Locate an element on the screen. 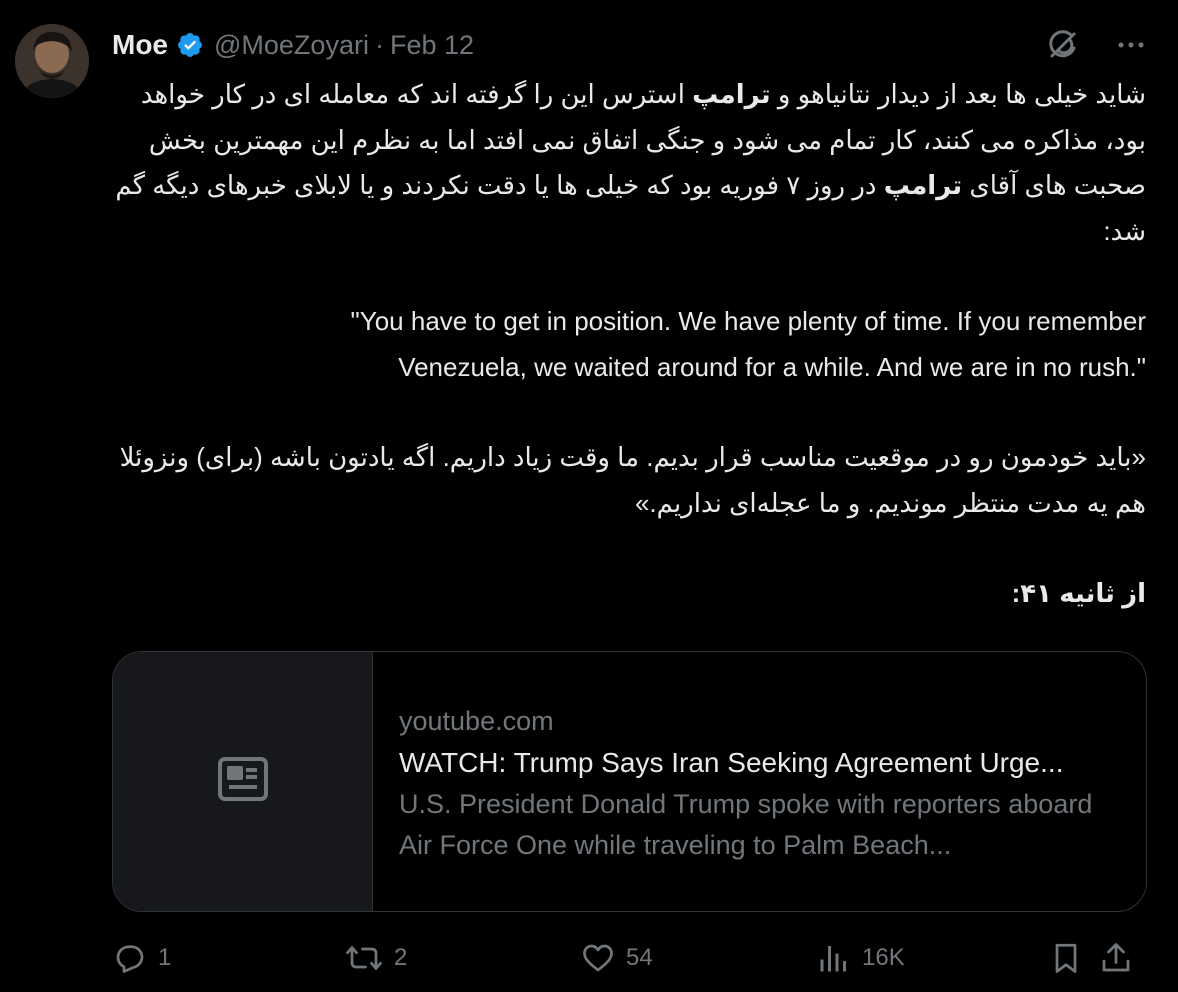 Image resolution: width=1178 pixels, height=992 pixels. text-span: شاید خیلی ها بعد از دیدار نتانیاهو و is located at coordinates (958, 94).